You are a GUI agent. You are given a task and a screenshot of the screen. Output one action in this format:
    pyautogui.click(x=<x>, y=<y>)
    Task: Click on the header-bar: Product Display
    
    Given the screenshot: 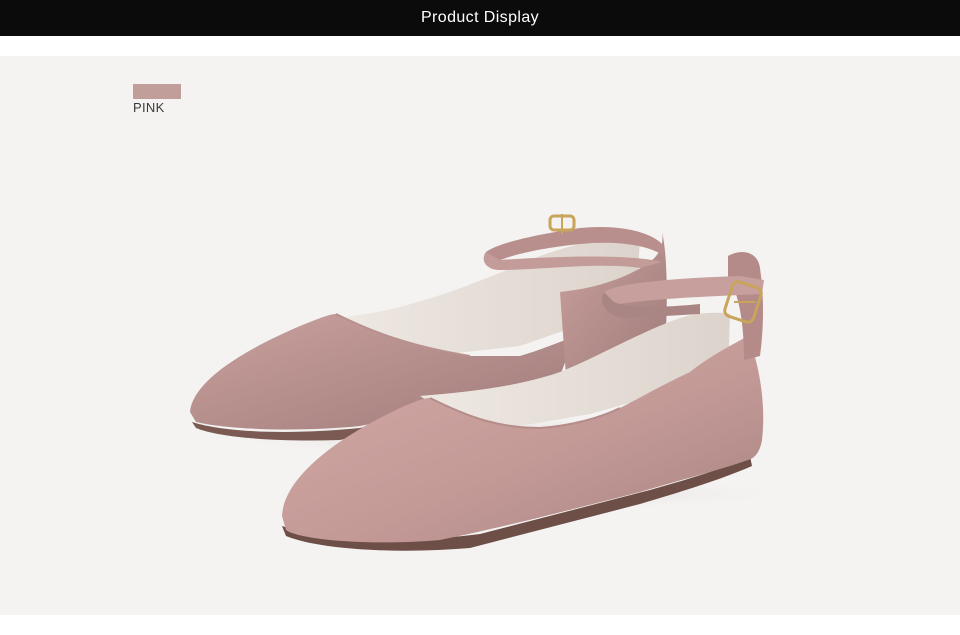 What is the action you would take?
    pyautogui.click(x=480, y=18)
    